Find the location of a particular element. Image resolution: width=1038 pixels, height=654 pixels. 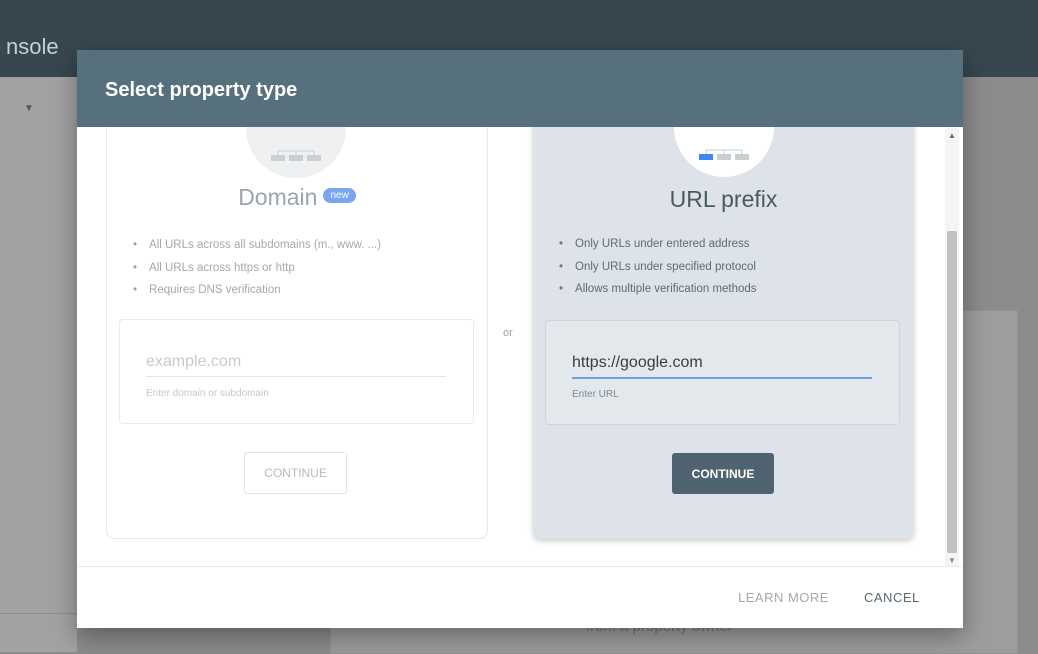

list-item: All URLs across https or http is located at coordinates (257, 268).